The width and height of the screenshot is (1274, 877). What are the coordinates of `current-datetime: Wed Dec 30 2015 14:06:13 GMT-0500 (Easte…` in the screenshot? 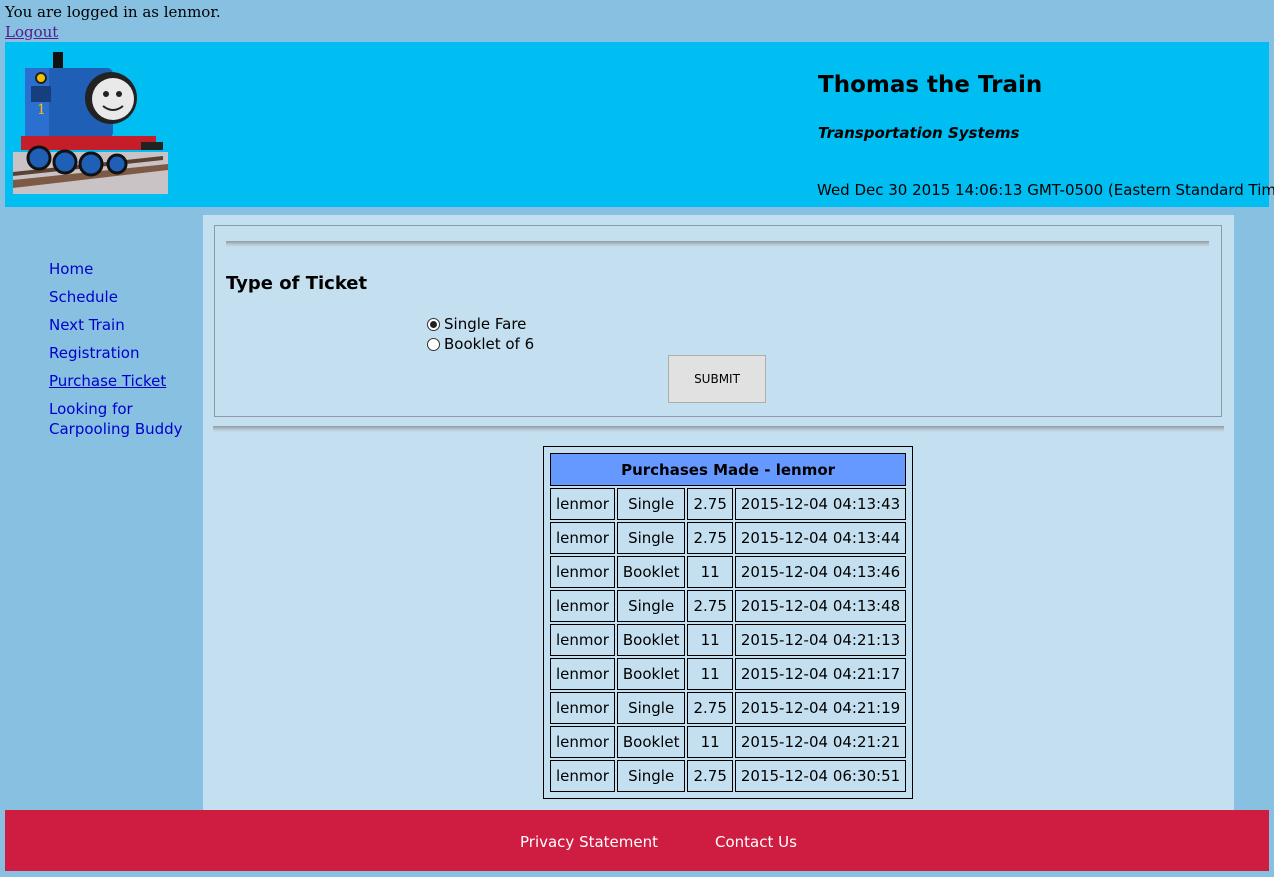 It's located at (1045, 190).